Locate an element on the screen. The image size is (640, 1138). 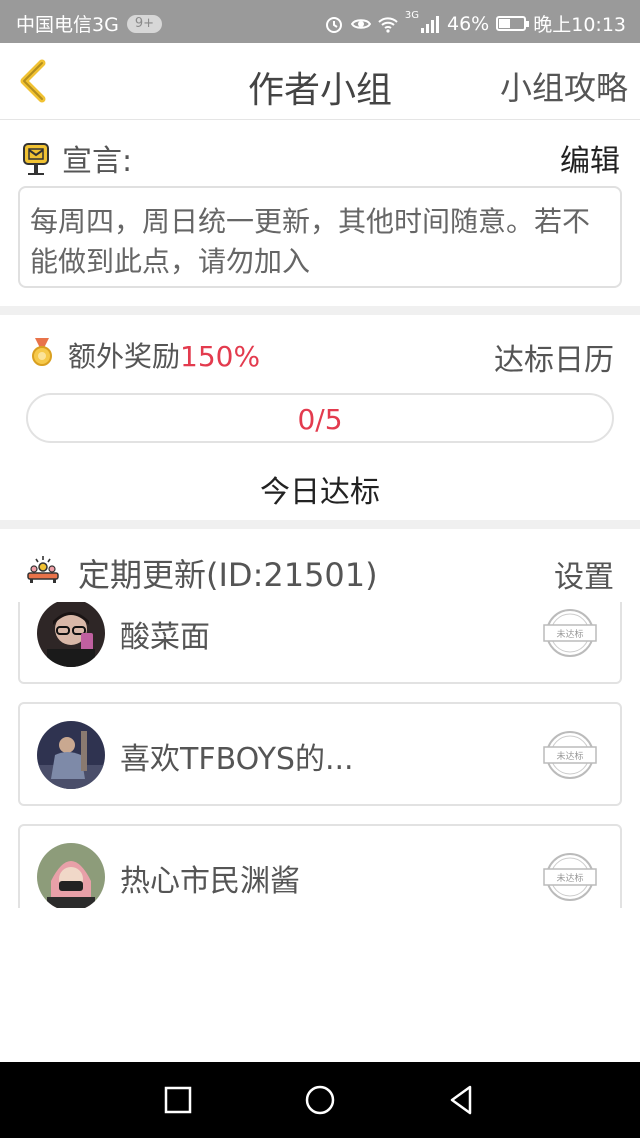
notification-badge: 9+ is located at coordinates (144, 23).